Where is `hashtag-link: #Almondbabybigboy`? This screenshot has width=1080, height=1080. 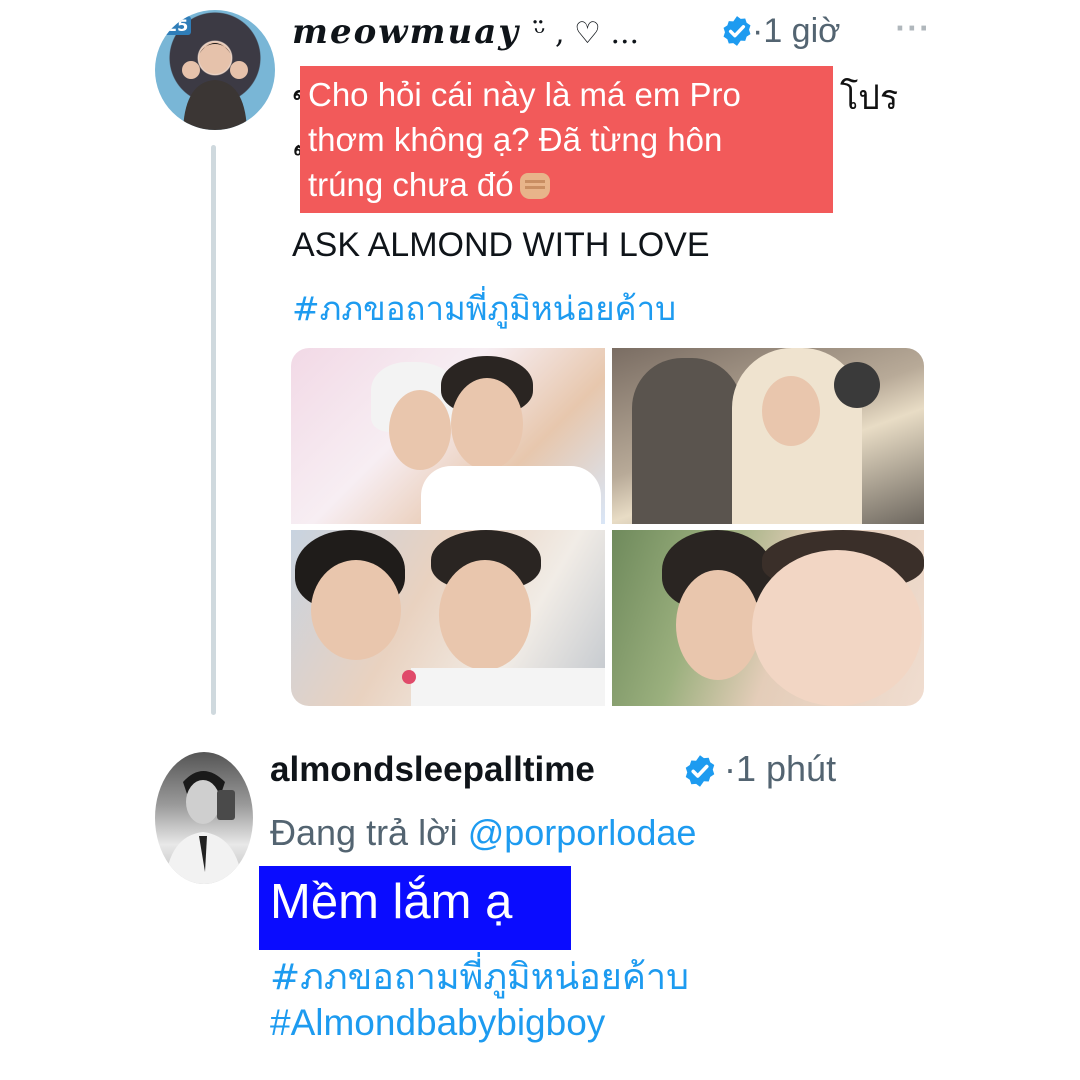 hashtag-link: #Almondbabybigboy is located at coordinates (437, 1023).